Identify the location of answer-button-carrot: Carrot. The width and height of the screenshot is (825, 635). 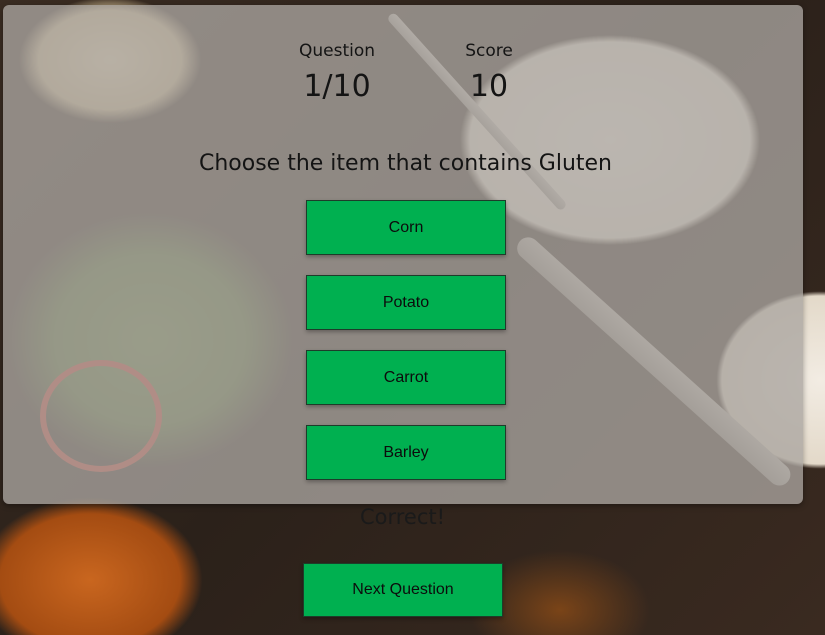
(406, 377).